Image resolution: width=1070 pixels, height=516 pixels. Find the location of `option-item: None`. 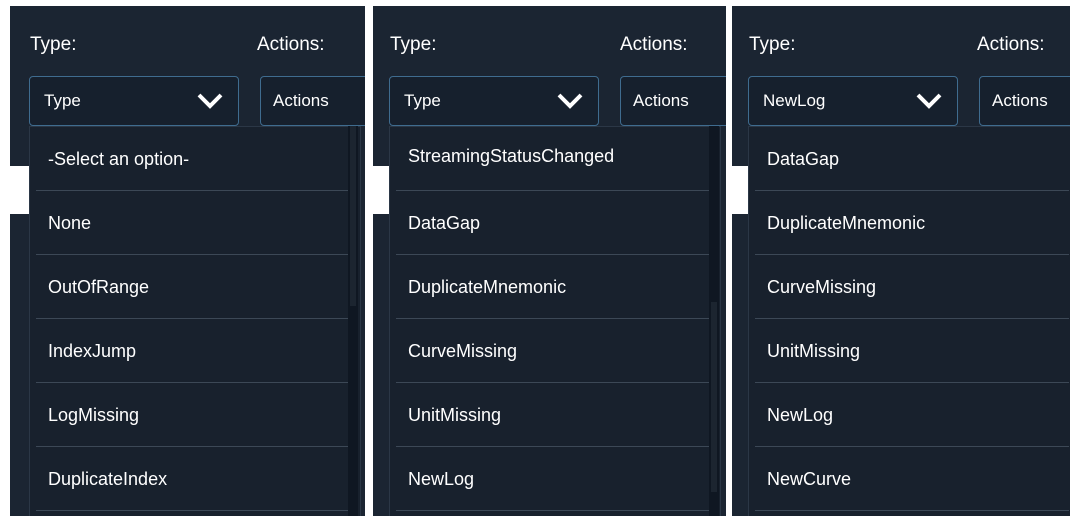

option-item: None is located at coordinates (195, 223).